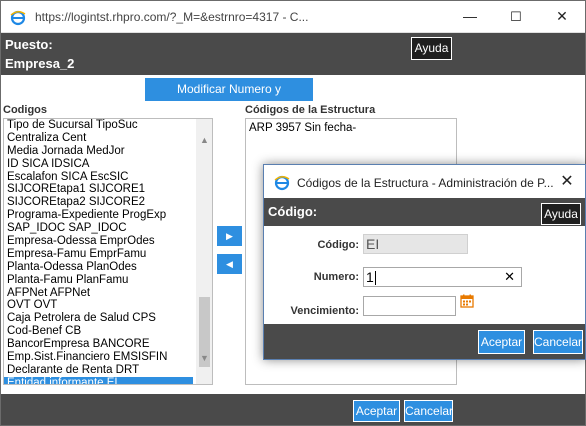 Image resolution: width=586 pixels, height=426 pixels. I want to click on list-item: BancorEmpresa BANCORE, so click(108, 344).